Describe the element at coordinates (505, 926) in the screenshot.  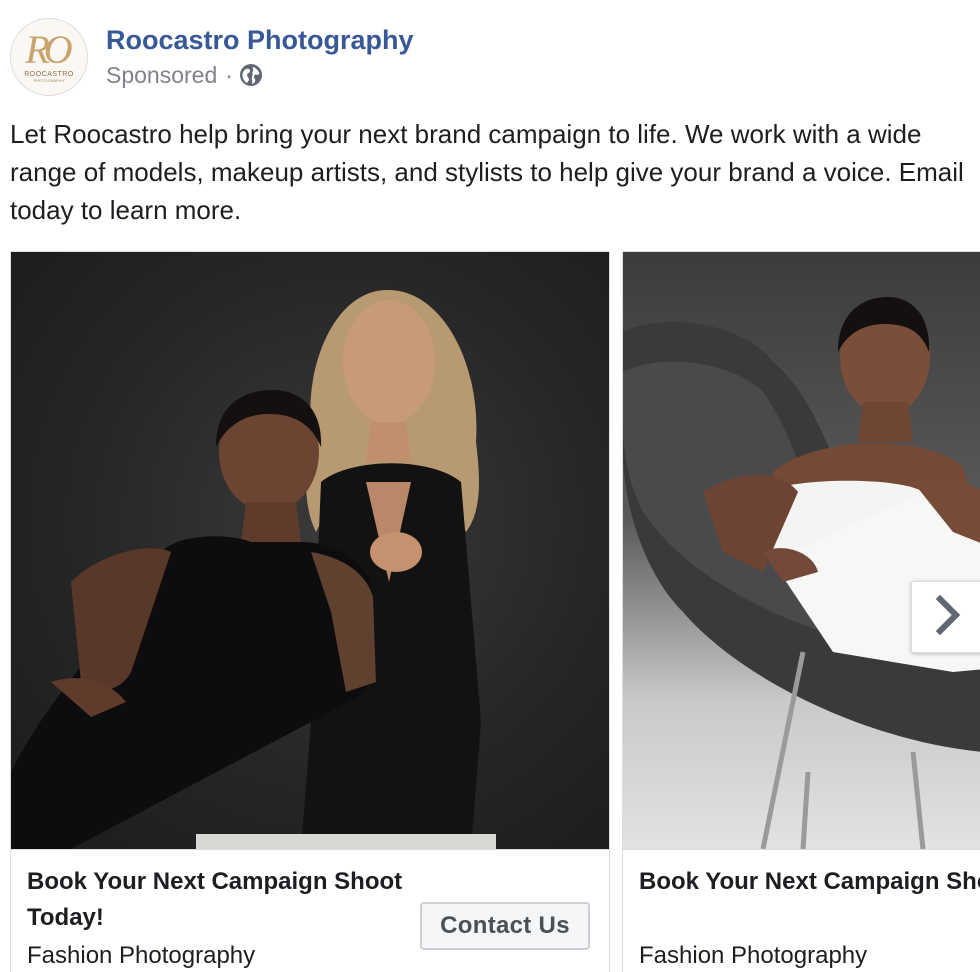
I see `contact-us-button: Contact Us` at that location.